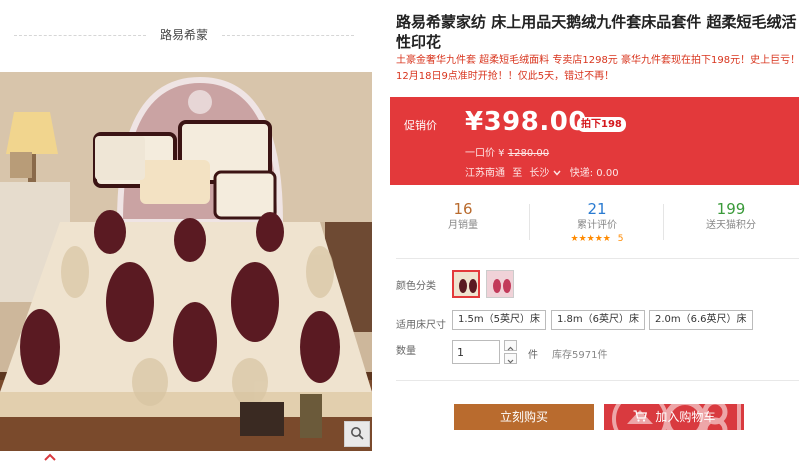 The image size is (799, 461). I want to click on quantity-unit: 件, so click(533, 355).